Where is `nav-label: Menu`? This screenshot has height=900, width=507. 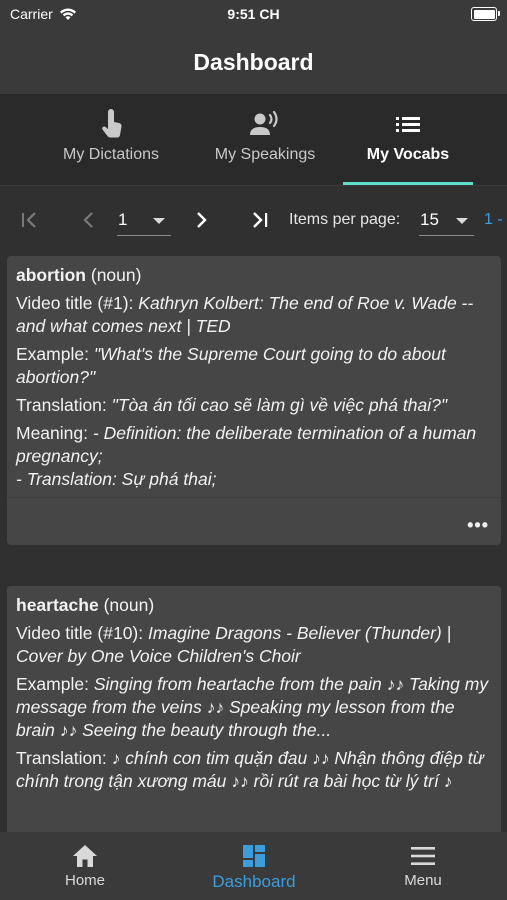 nav-label: Menu is located at coordinates (423, 880).